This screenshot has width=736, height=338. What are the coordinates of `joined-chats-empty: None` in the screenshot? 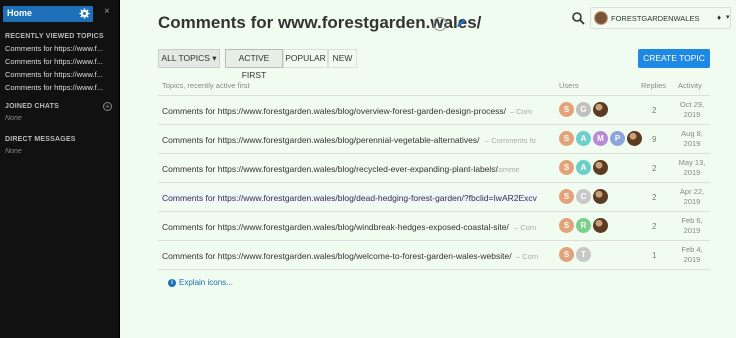 It's located at (13, 118).